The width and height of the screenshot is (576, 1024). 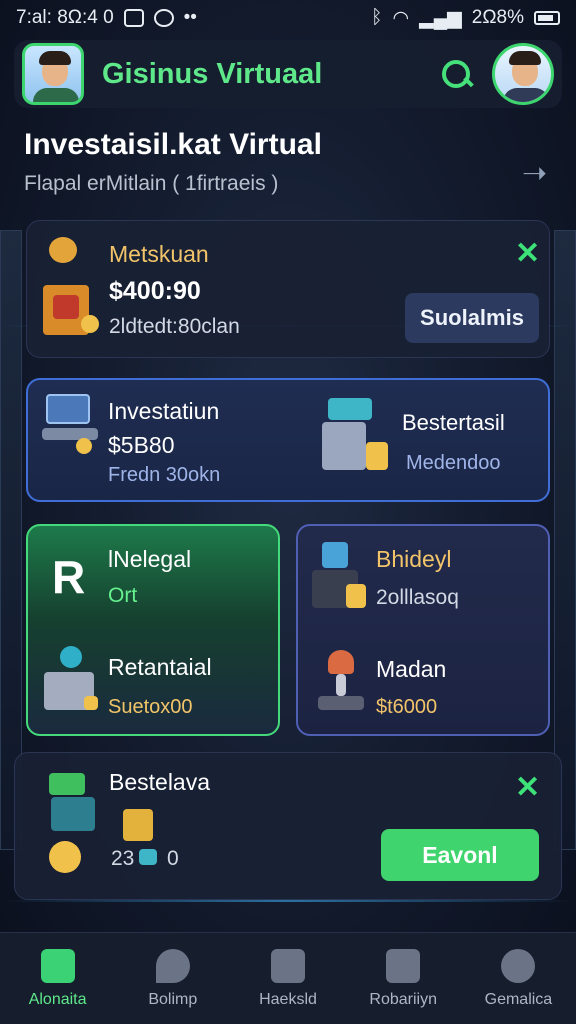 What do you see at coordinates (160, 782) in the screenshot?
I see `card-title: Bestelava` at bounding box center [160, 782].